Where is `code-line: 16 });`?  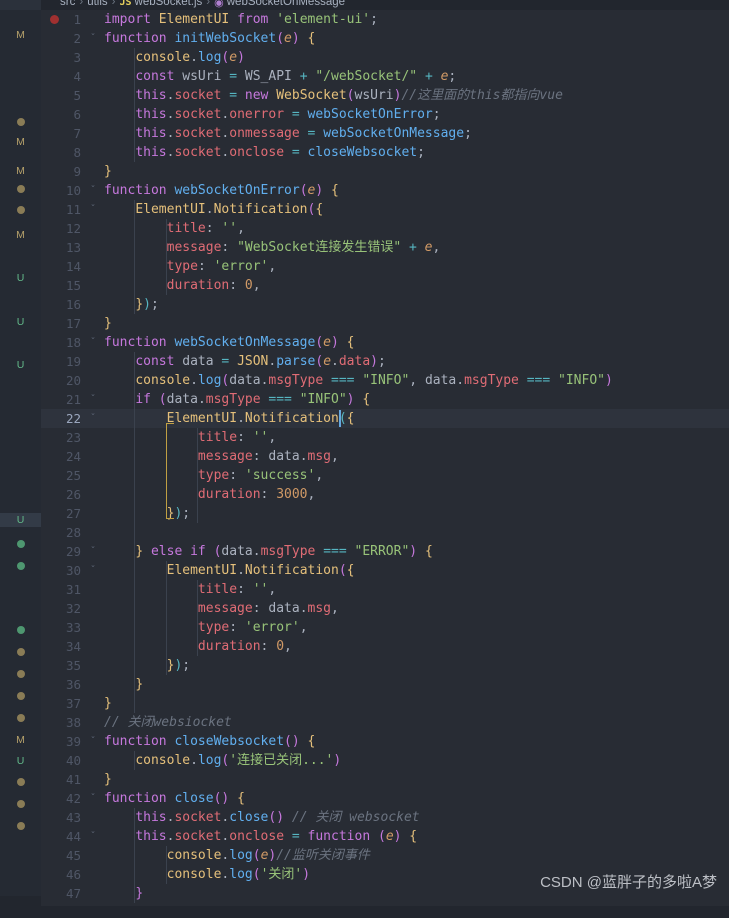
code-line: 16 }); is located at coordinates (385, 304).